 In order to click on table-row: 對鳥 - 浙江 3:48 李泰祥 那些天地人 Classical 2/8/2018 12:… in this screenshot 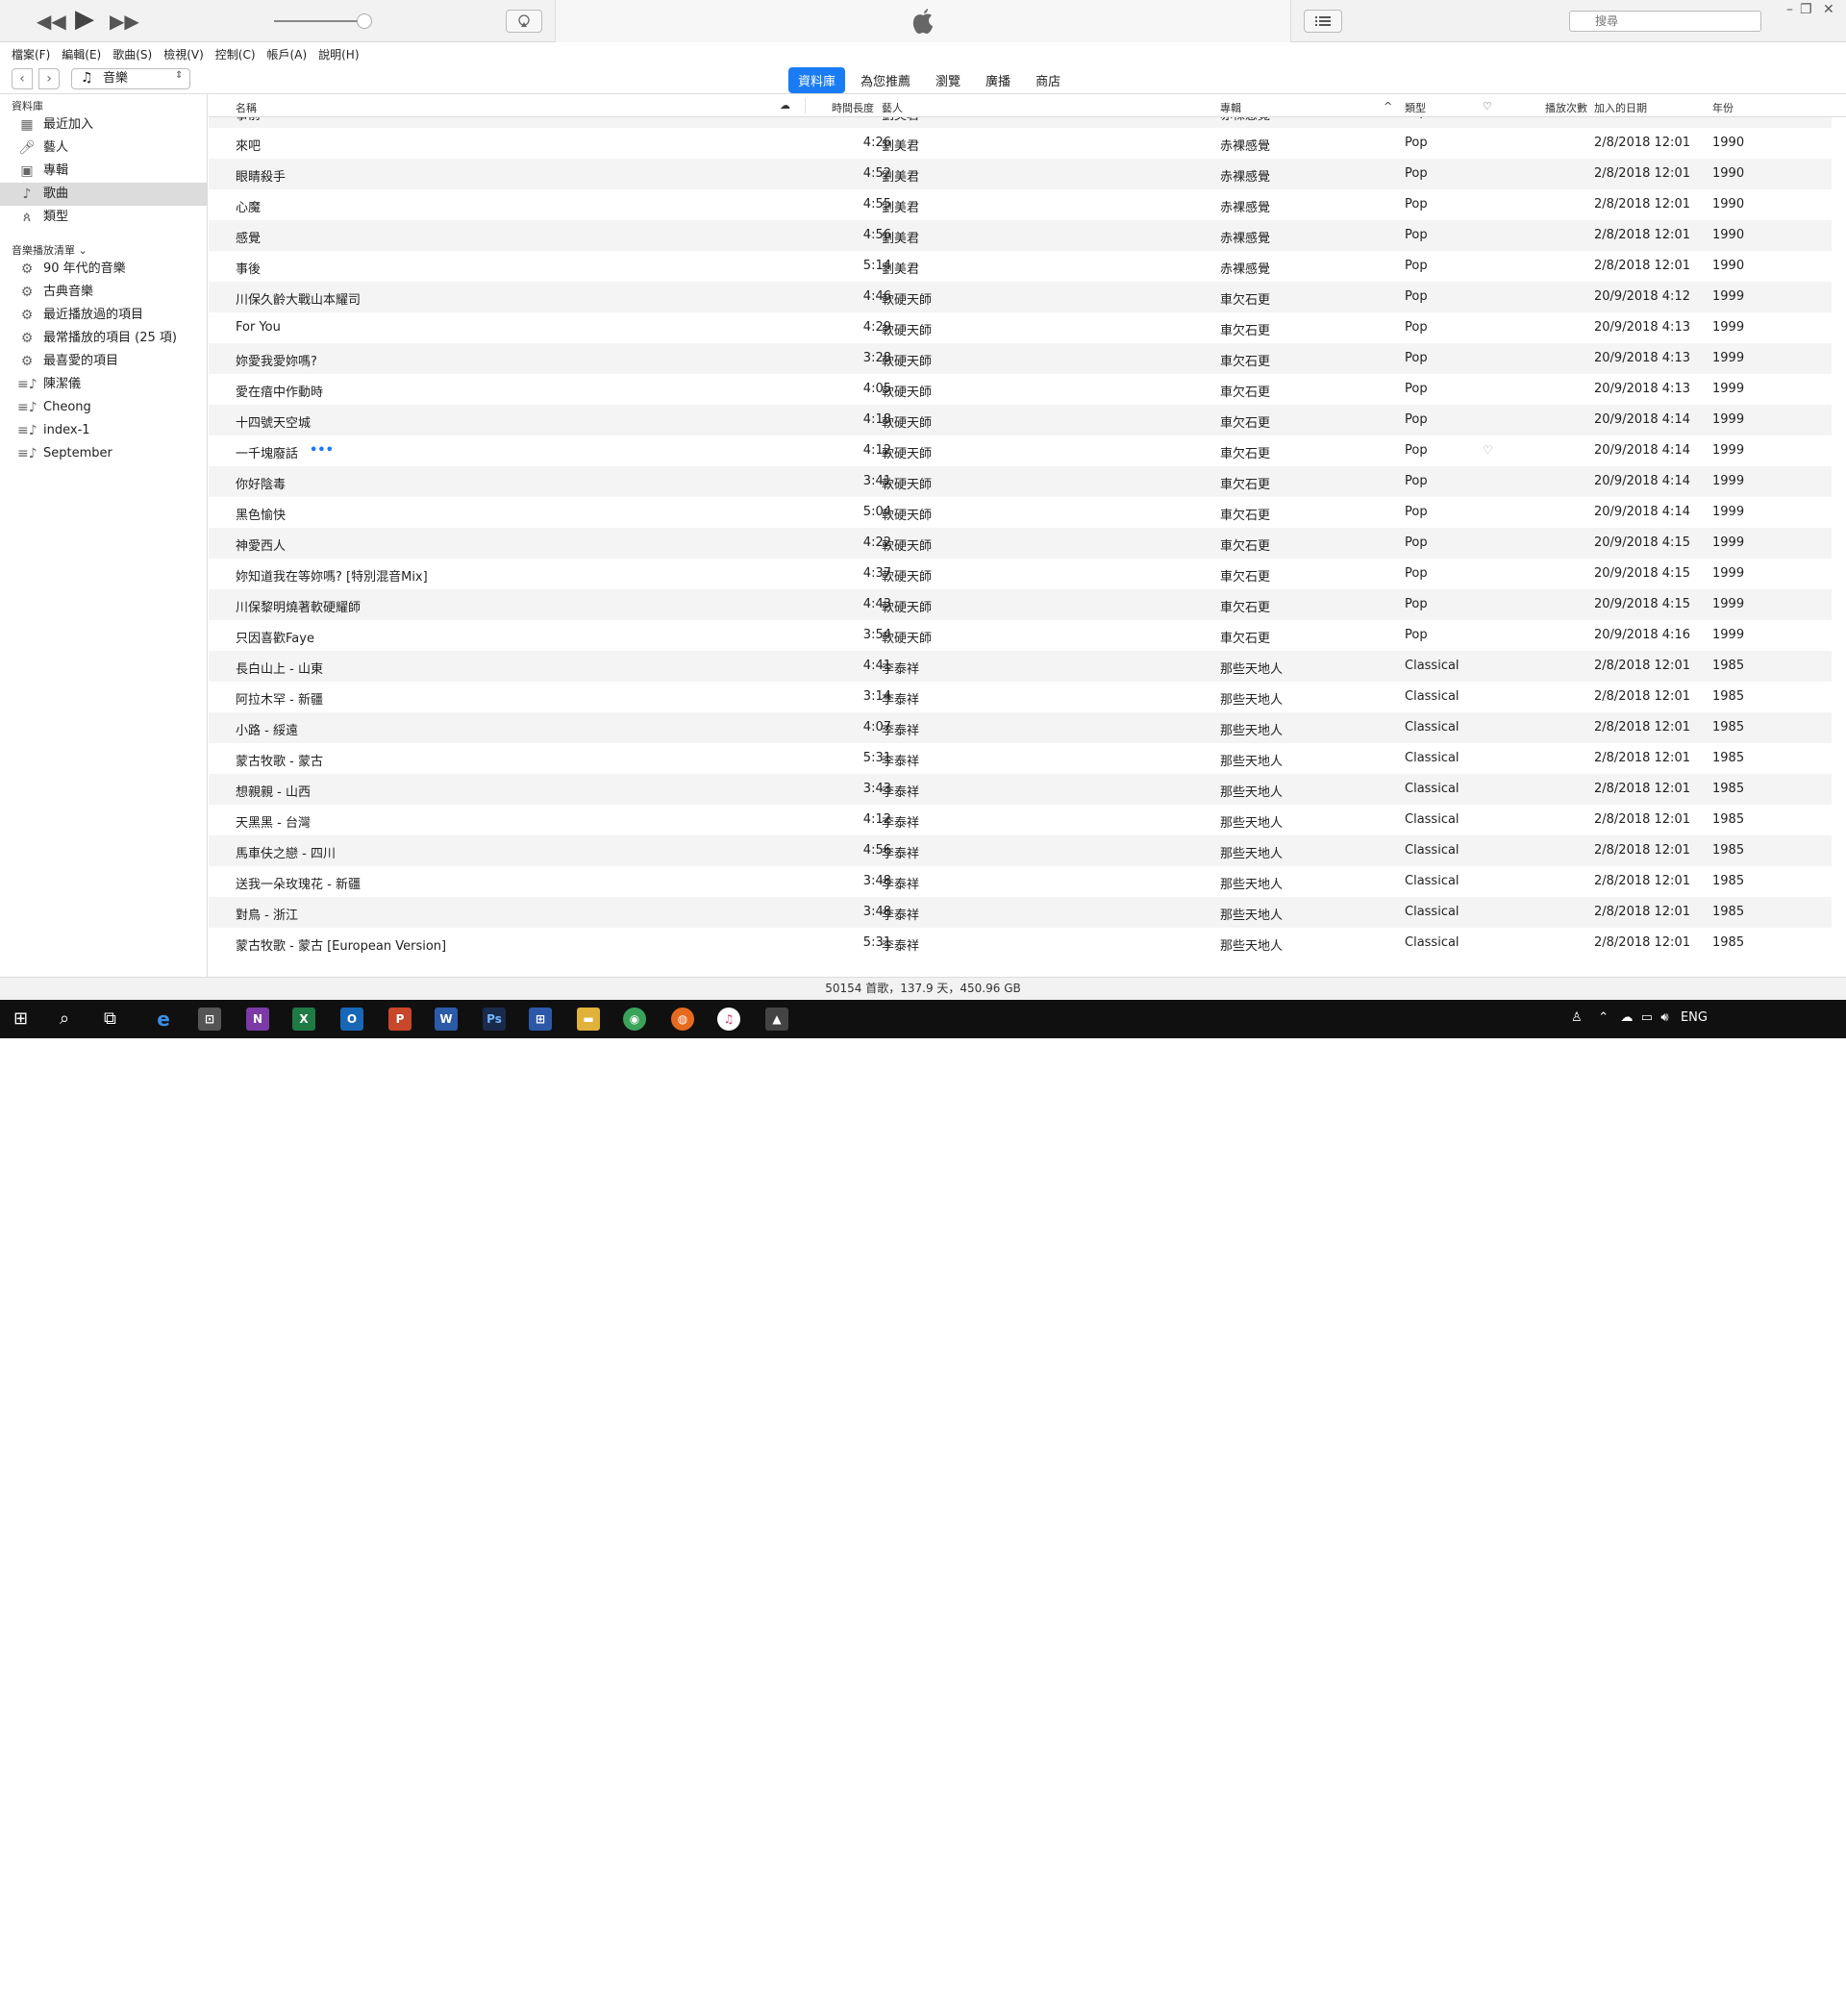, I will do `click(1020, 912)`.